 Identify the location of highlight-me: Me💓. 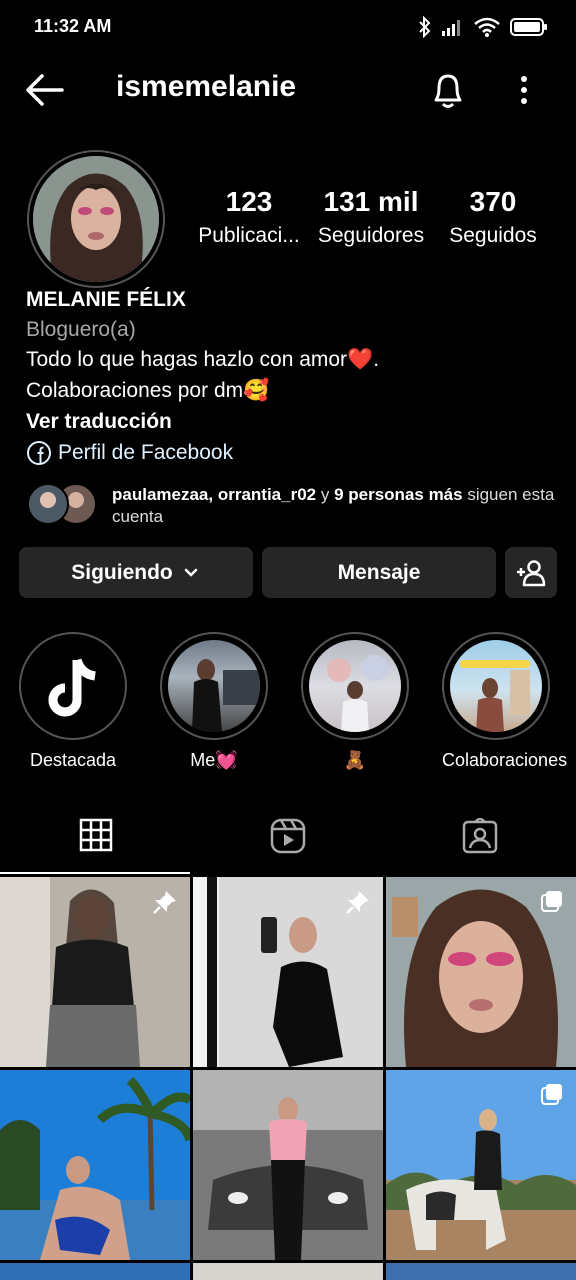
(214, 701).